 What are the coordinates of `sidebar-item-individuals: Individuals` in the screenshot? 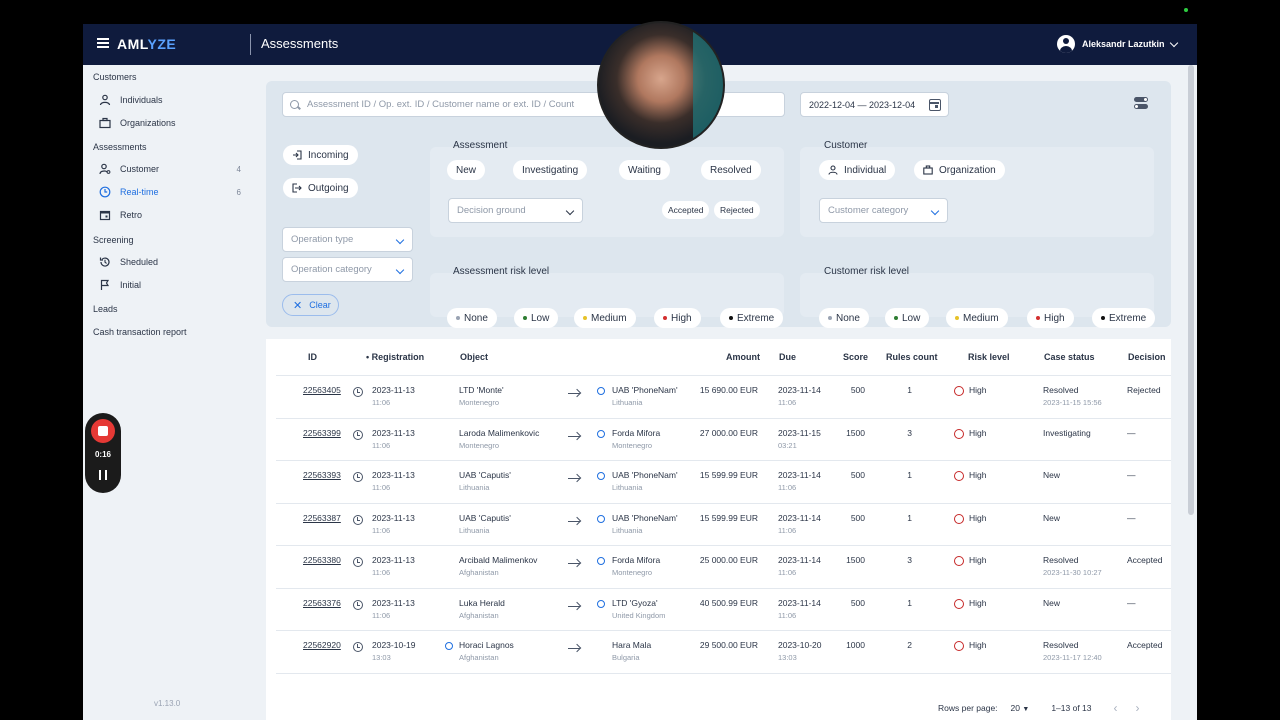 It's located at (170, 100).